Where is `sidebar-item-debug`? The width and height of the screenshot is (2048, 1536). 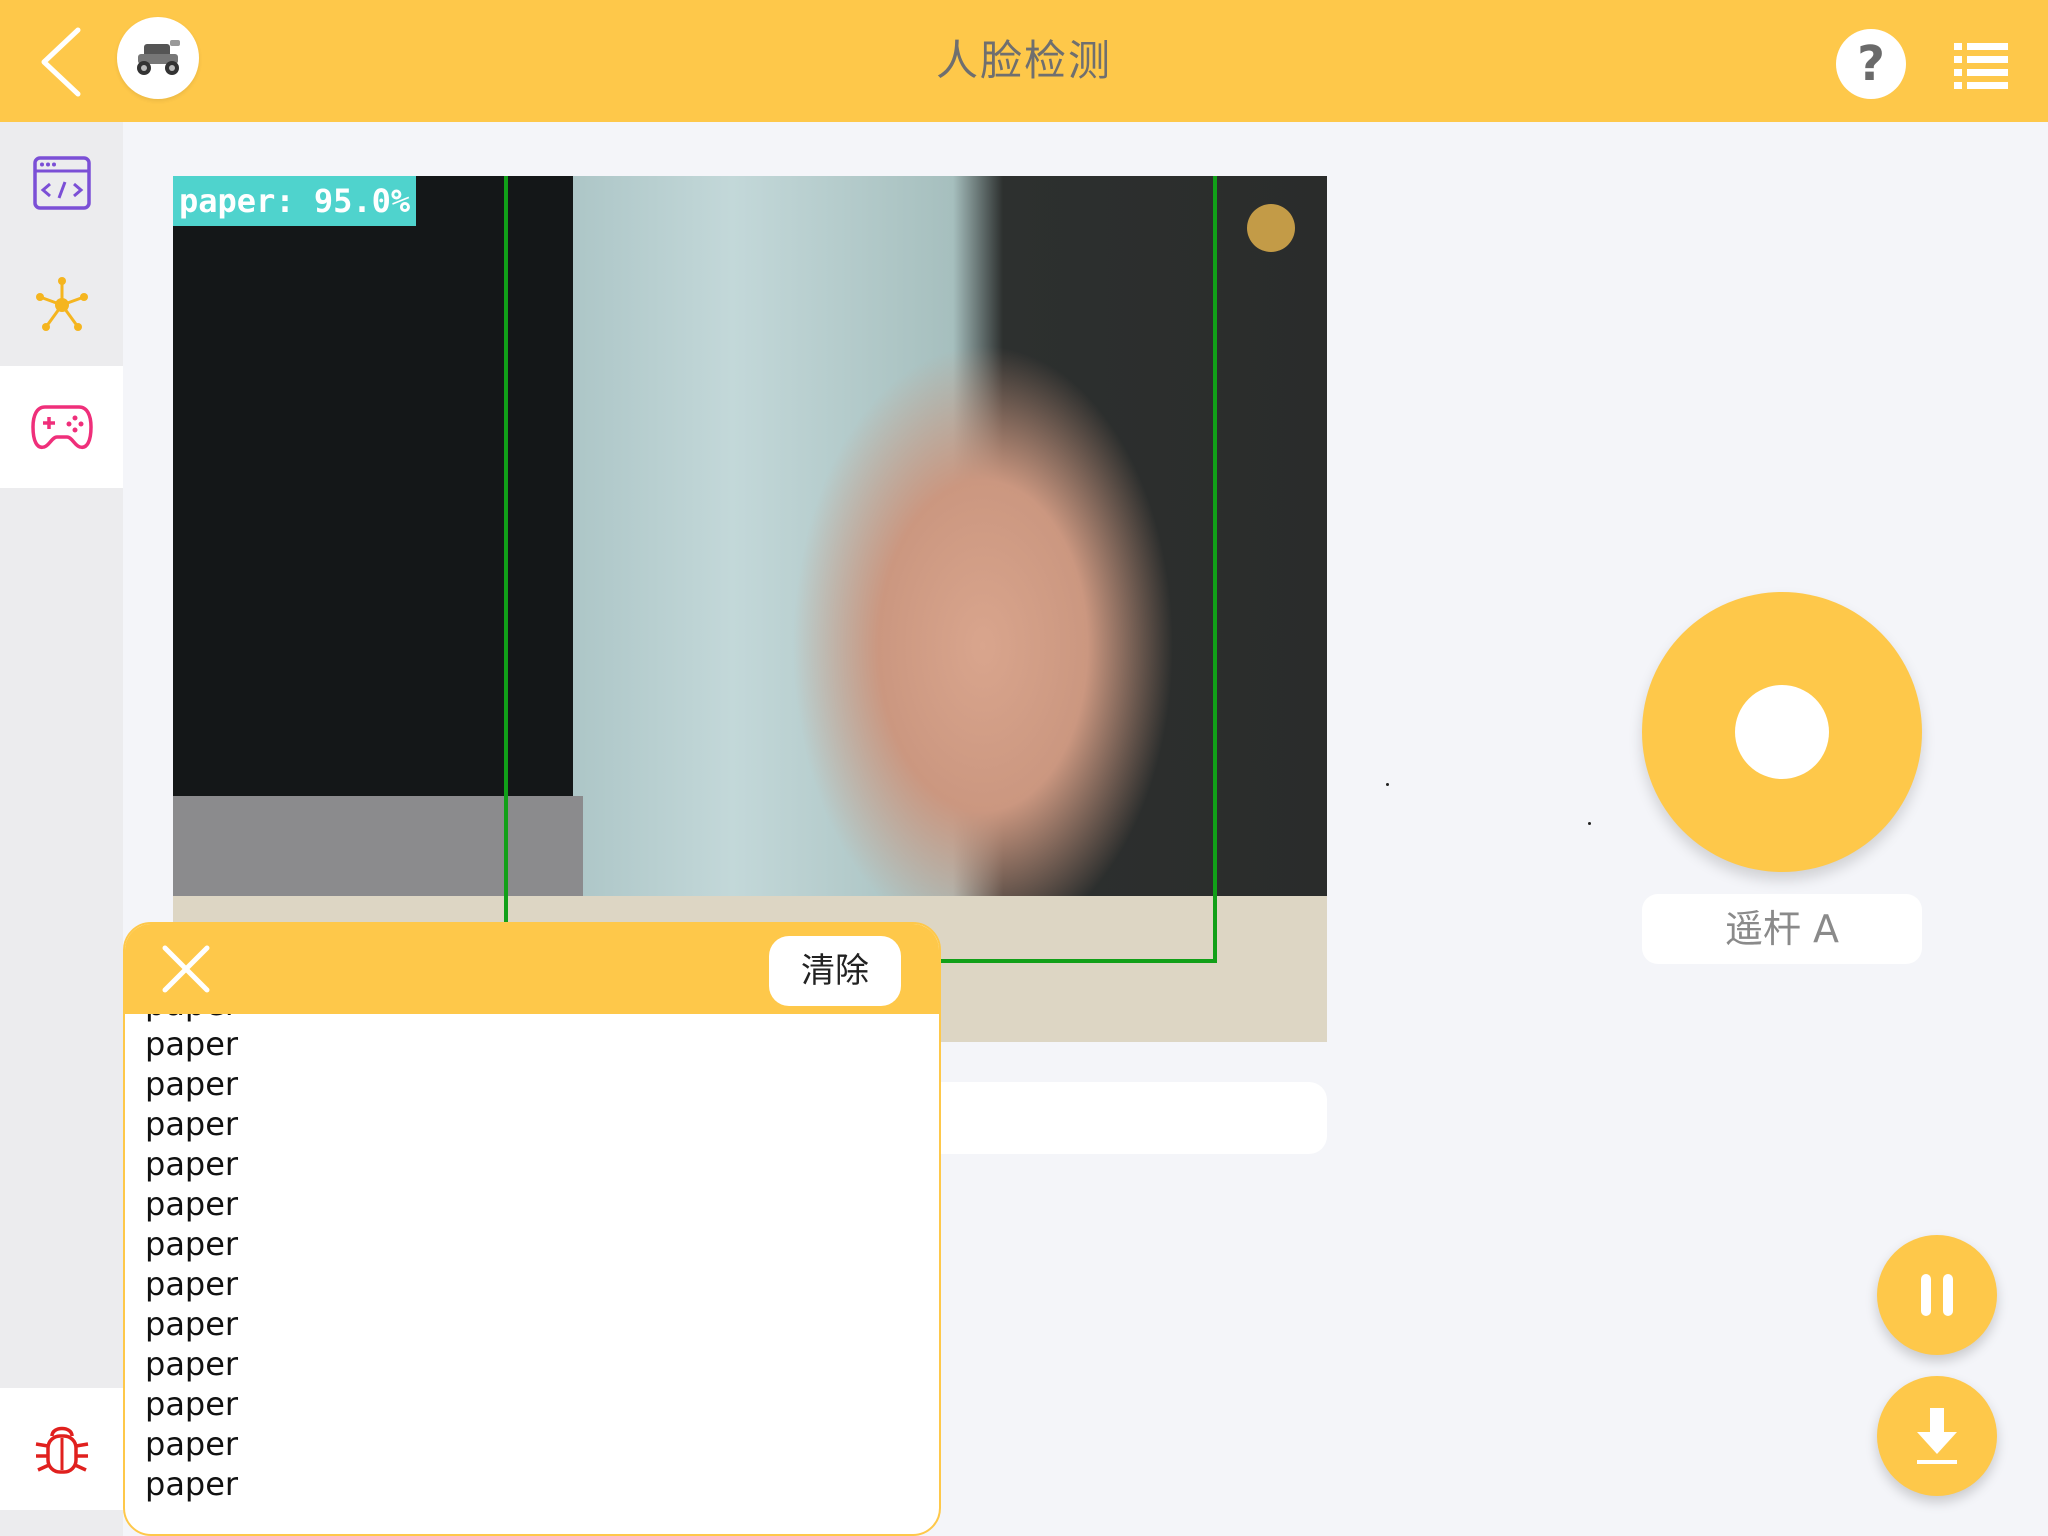
sidebar-item-debug is located at coordinates (61, 1449).